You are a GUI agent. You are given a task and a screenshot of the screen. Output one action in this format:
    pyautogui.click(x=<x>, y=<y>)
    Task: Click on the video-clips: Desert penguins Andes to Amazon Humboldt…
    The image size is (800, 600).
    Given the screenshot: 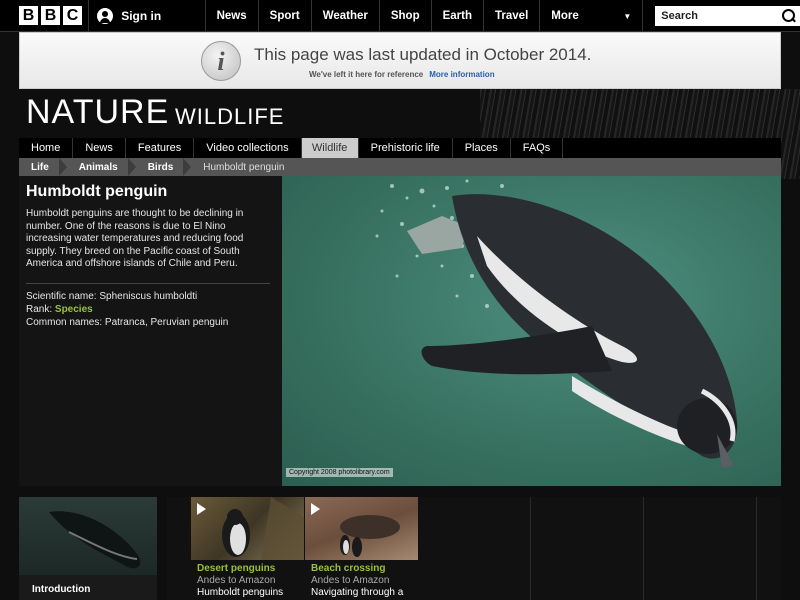 What is the action you would take?
    pyautogui.click(x=474, y=548)
    